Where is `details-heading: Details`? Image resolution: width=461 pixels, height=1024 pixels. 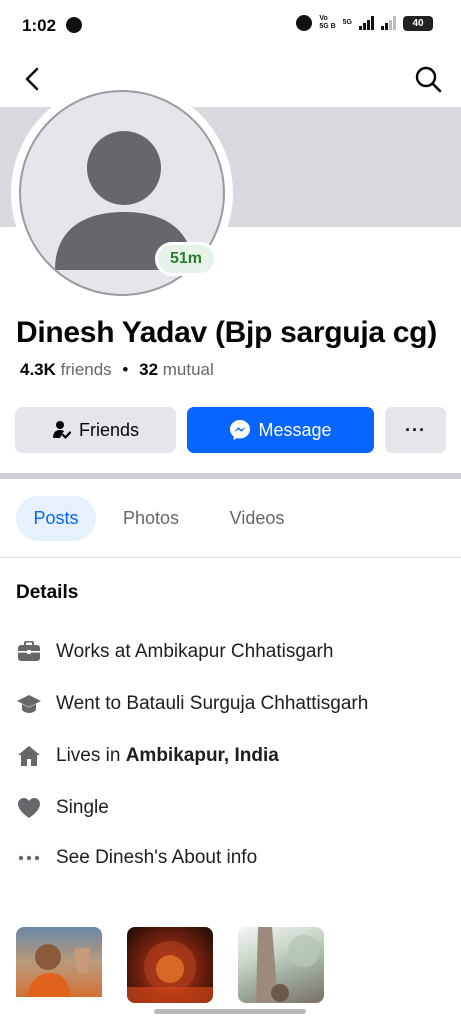 details-heading: Details is located at coordinates (47, 592).